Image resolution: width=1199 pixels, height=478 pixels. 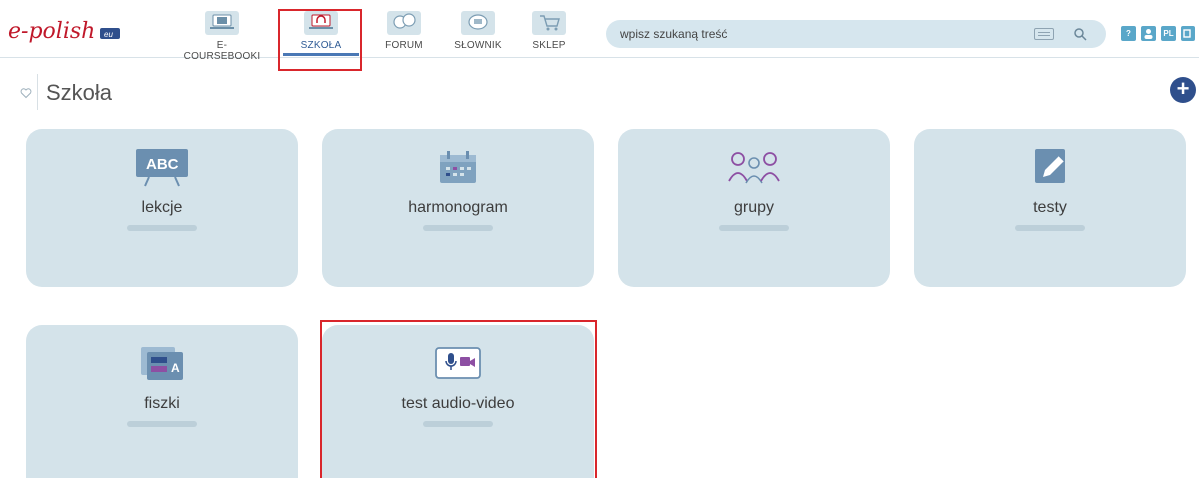 I want to click on nav-sklep: SKLEP, so click(x=549, y=35).